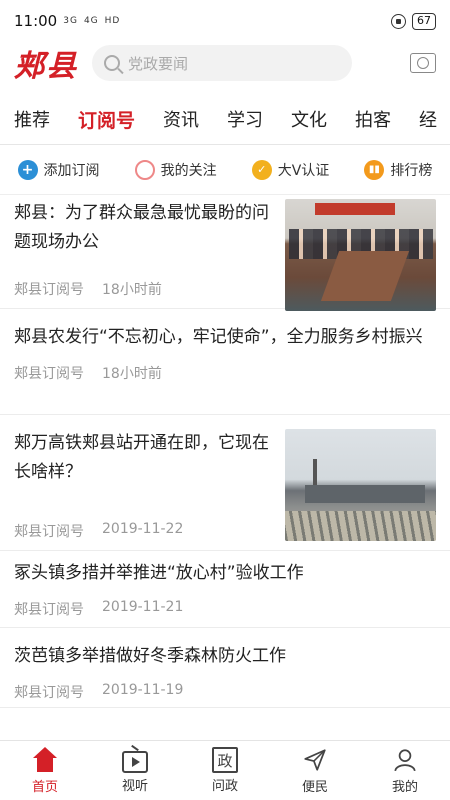 The width and height of the screenshot is (450, 800). What do you see at coordinates (398, 21) in the screenshot?
I see `rotation-lock-icon` at bounding box center [398, 21].